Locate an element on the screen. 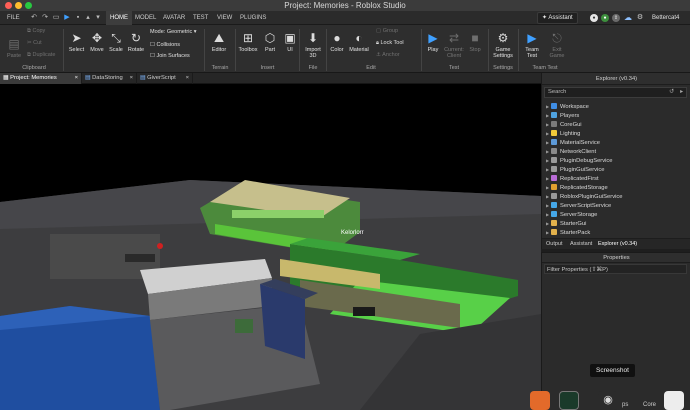 This screenshot has width=690, height=410. rotate-tool: ↻ Rotate is located at coordinates (136, 42).